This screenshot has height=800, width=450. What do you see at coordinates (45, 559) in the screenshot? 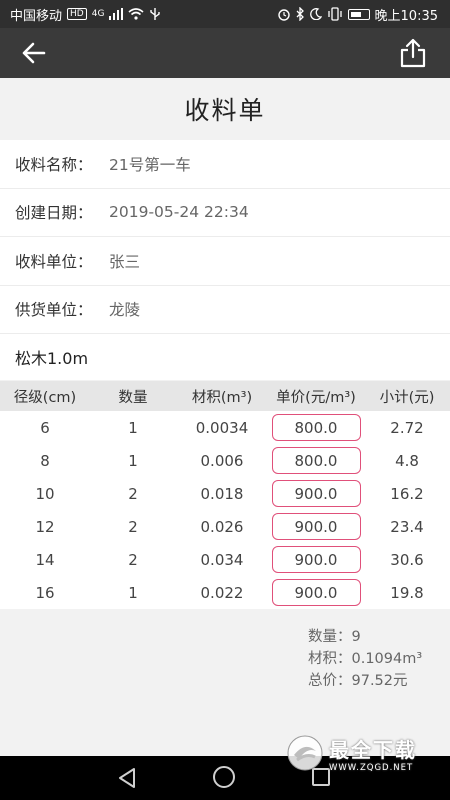
I see `cell-diameter: 14` at bounding box center [45, 559].